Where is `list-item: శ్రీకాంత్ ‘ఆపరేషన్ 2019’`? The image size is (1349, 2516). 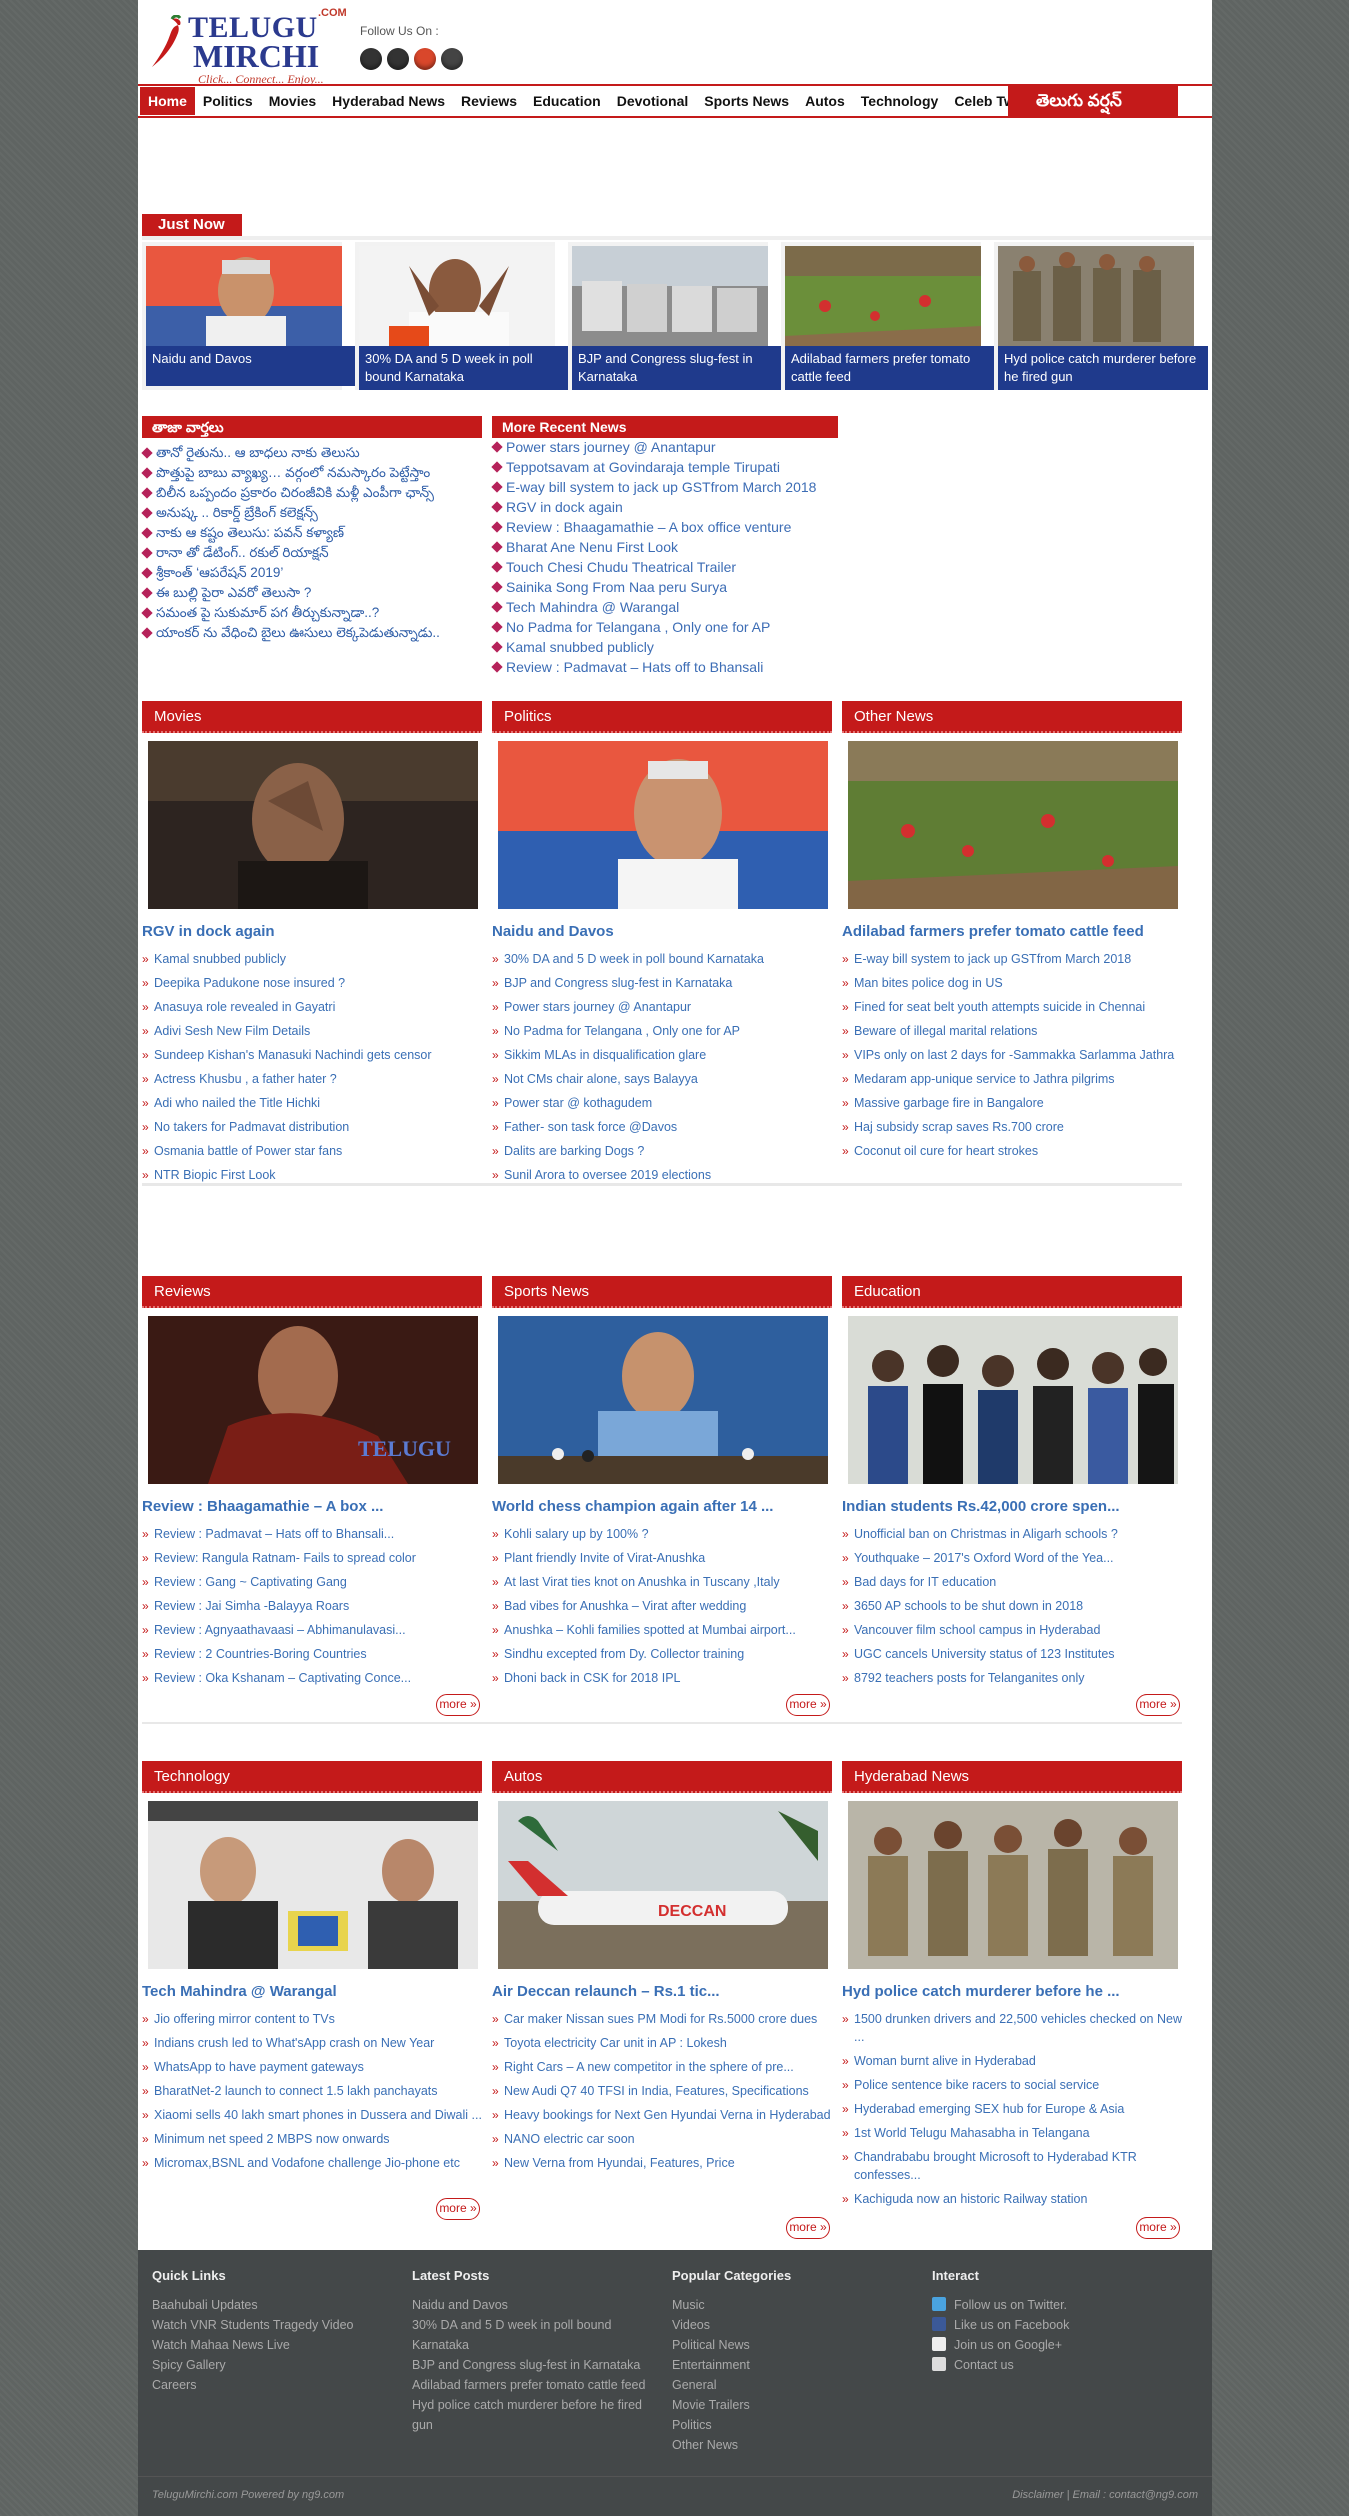 list-item: శ్రీకాంత్ ‘ఆపరేషన్ 2019’ is located at coordinates (312, 573).